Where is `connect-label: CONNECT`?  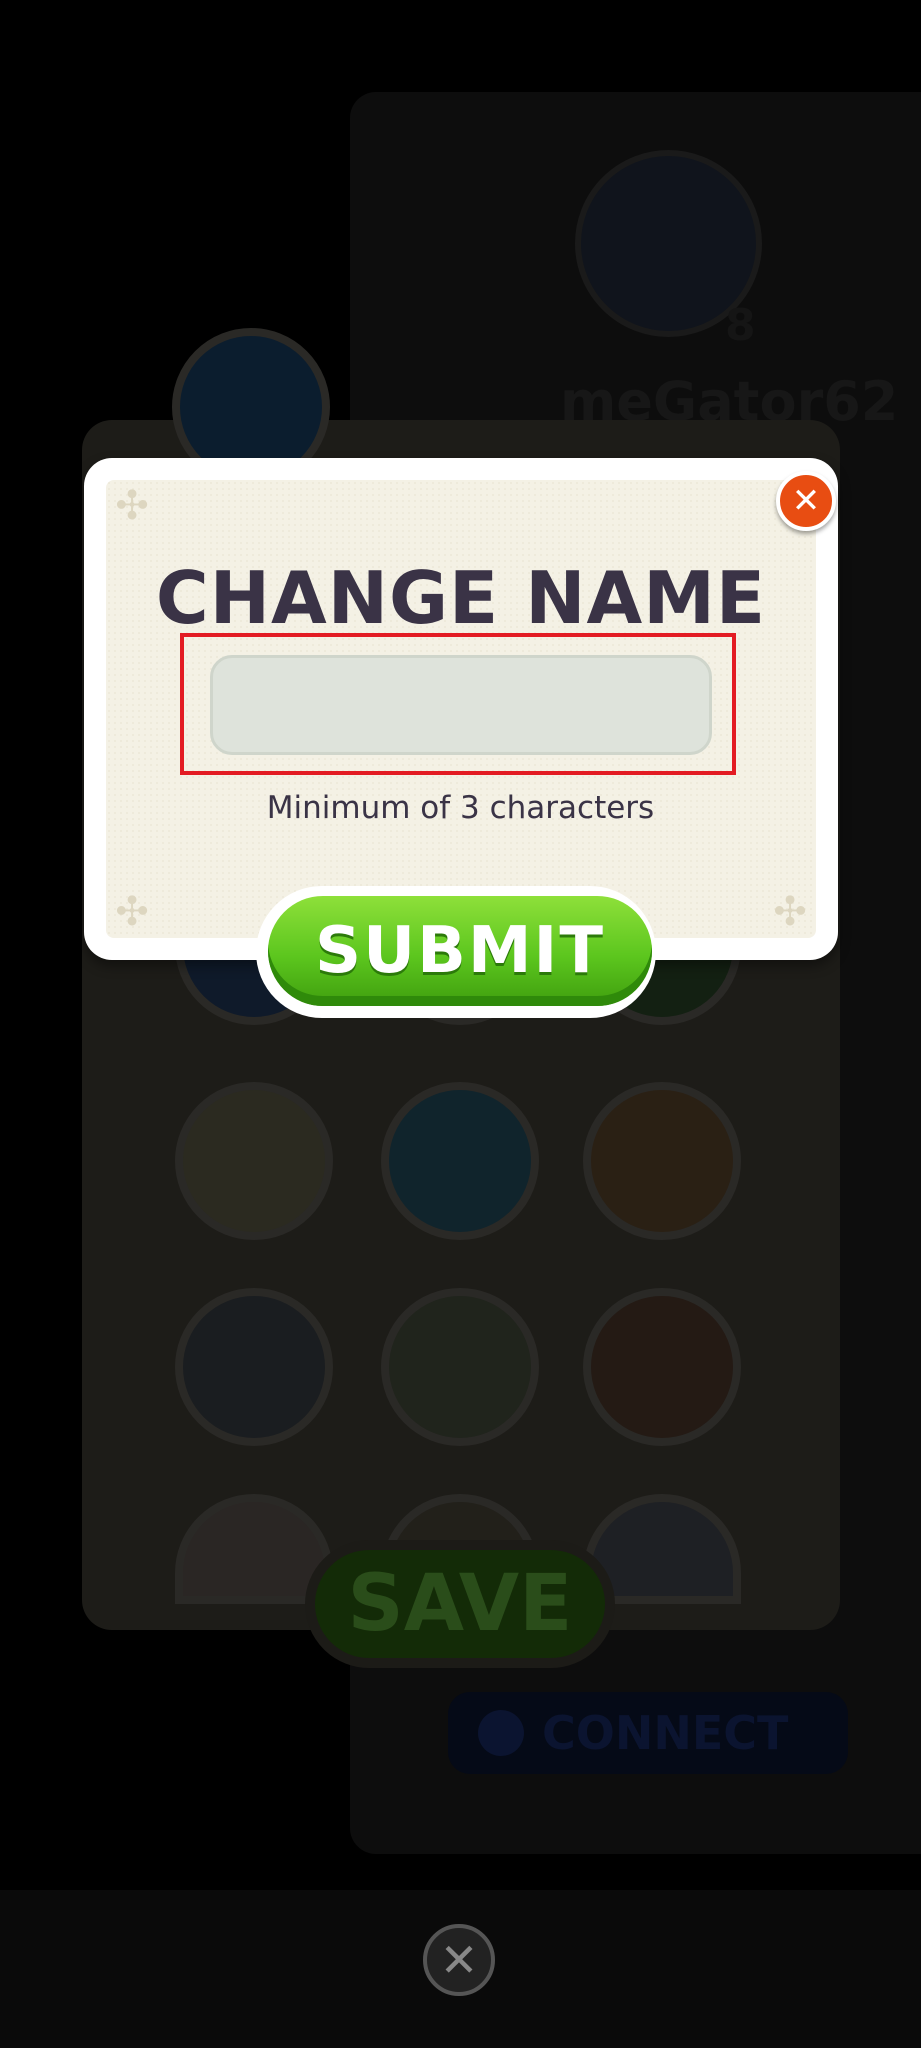 connect-label: CONNECT is located at coordinates (665, 1733).